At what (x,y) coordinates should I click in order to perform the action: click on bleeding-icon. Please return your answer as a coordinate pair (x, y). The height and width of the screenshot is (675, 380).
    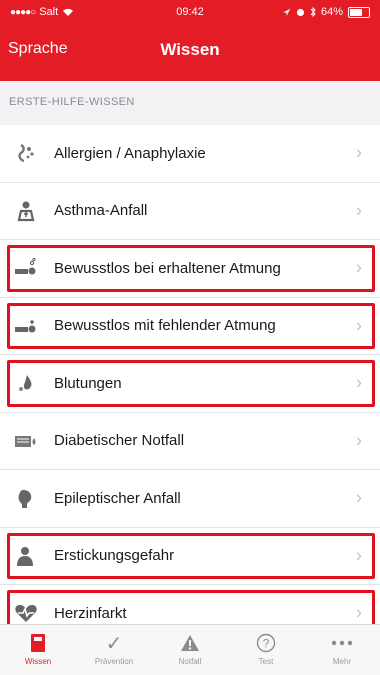
    Looking at the image, I should click on (26, 383).